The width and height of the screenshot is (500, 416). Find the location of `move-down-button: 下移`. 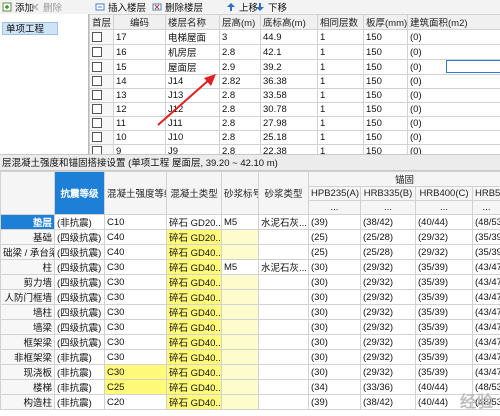

move-down-button: 下移 is located at coordinates (271, 7).